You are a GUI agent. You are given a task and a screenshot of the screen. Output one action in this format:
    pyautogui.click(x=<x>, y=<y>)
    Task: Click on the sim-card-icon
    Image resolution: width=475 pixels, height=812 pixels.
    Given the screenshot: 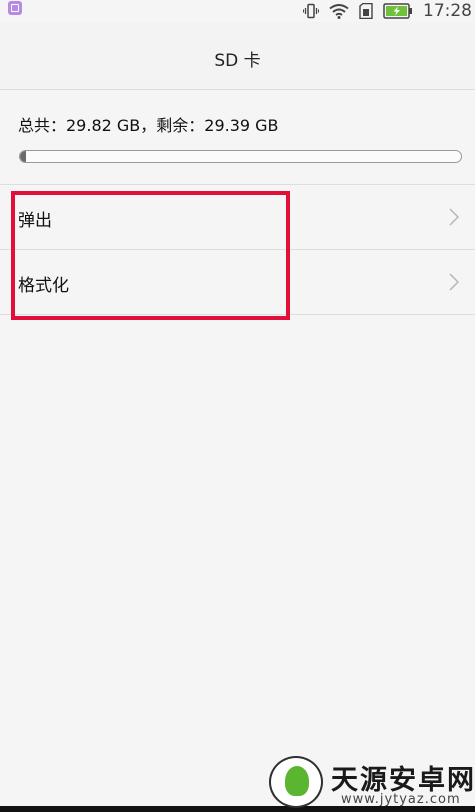 What is the action you would take?
    pyautogui.click(x=366, y=11)
    